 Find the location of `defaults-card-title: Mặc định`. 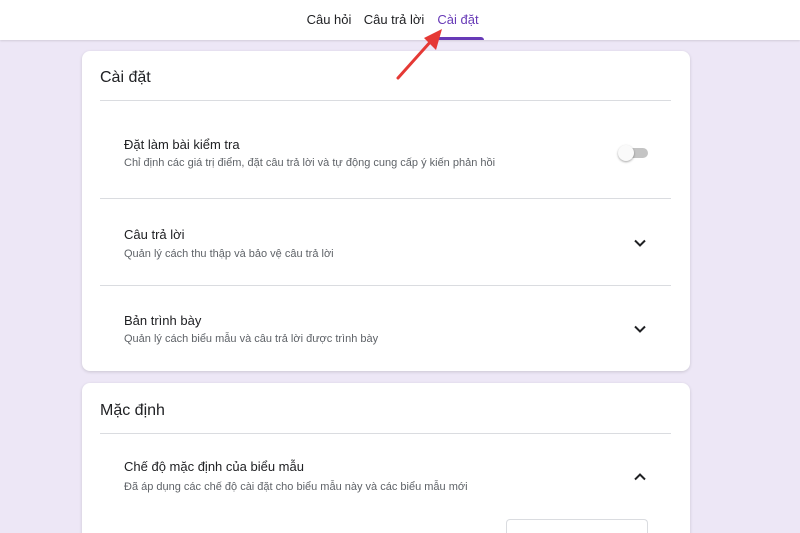

defaults-card-title: Mặc định is located at coordinates (132, 410).